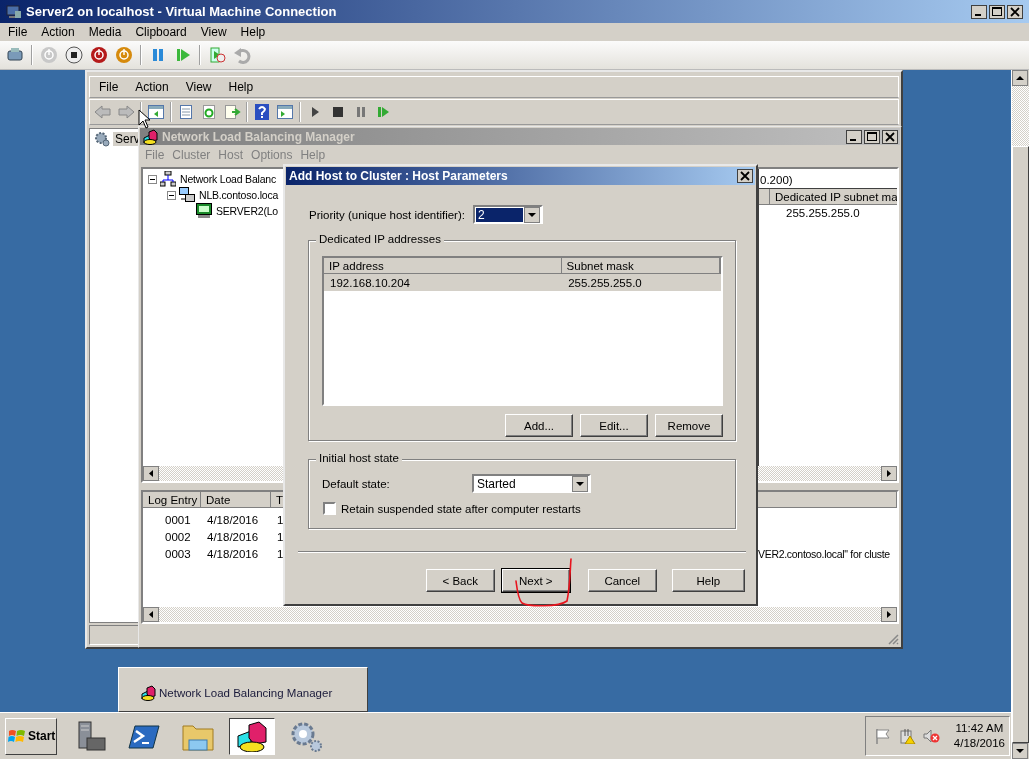 This screenshot has height=759, width=1029. Describe the element at coordinates (17, 736) in the screenshot. I see `windows-logo-icon` at that location.